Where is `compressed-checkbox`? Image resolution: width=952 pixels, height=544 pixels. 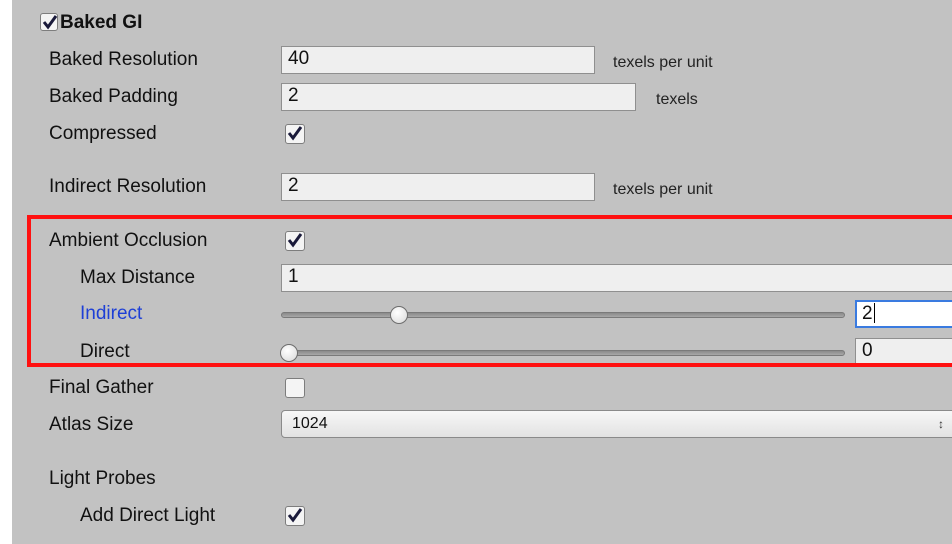
compressed-checkbox is located at coordinates (295, 134).